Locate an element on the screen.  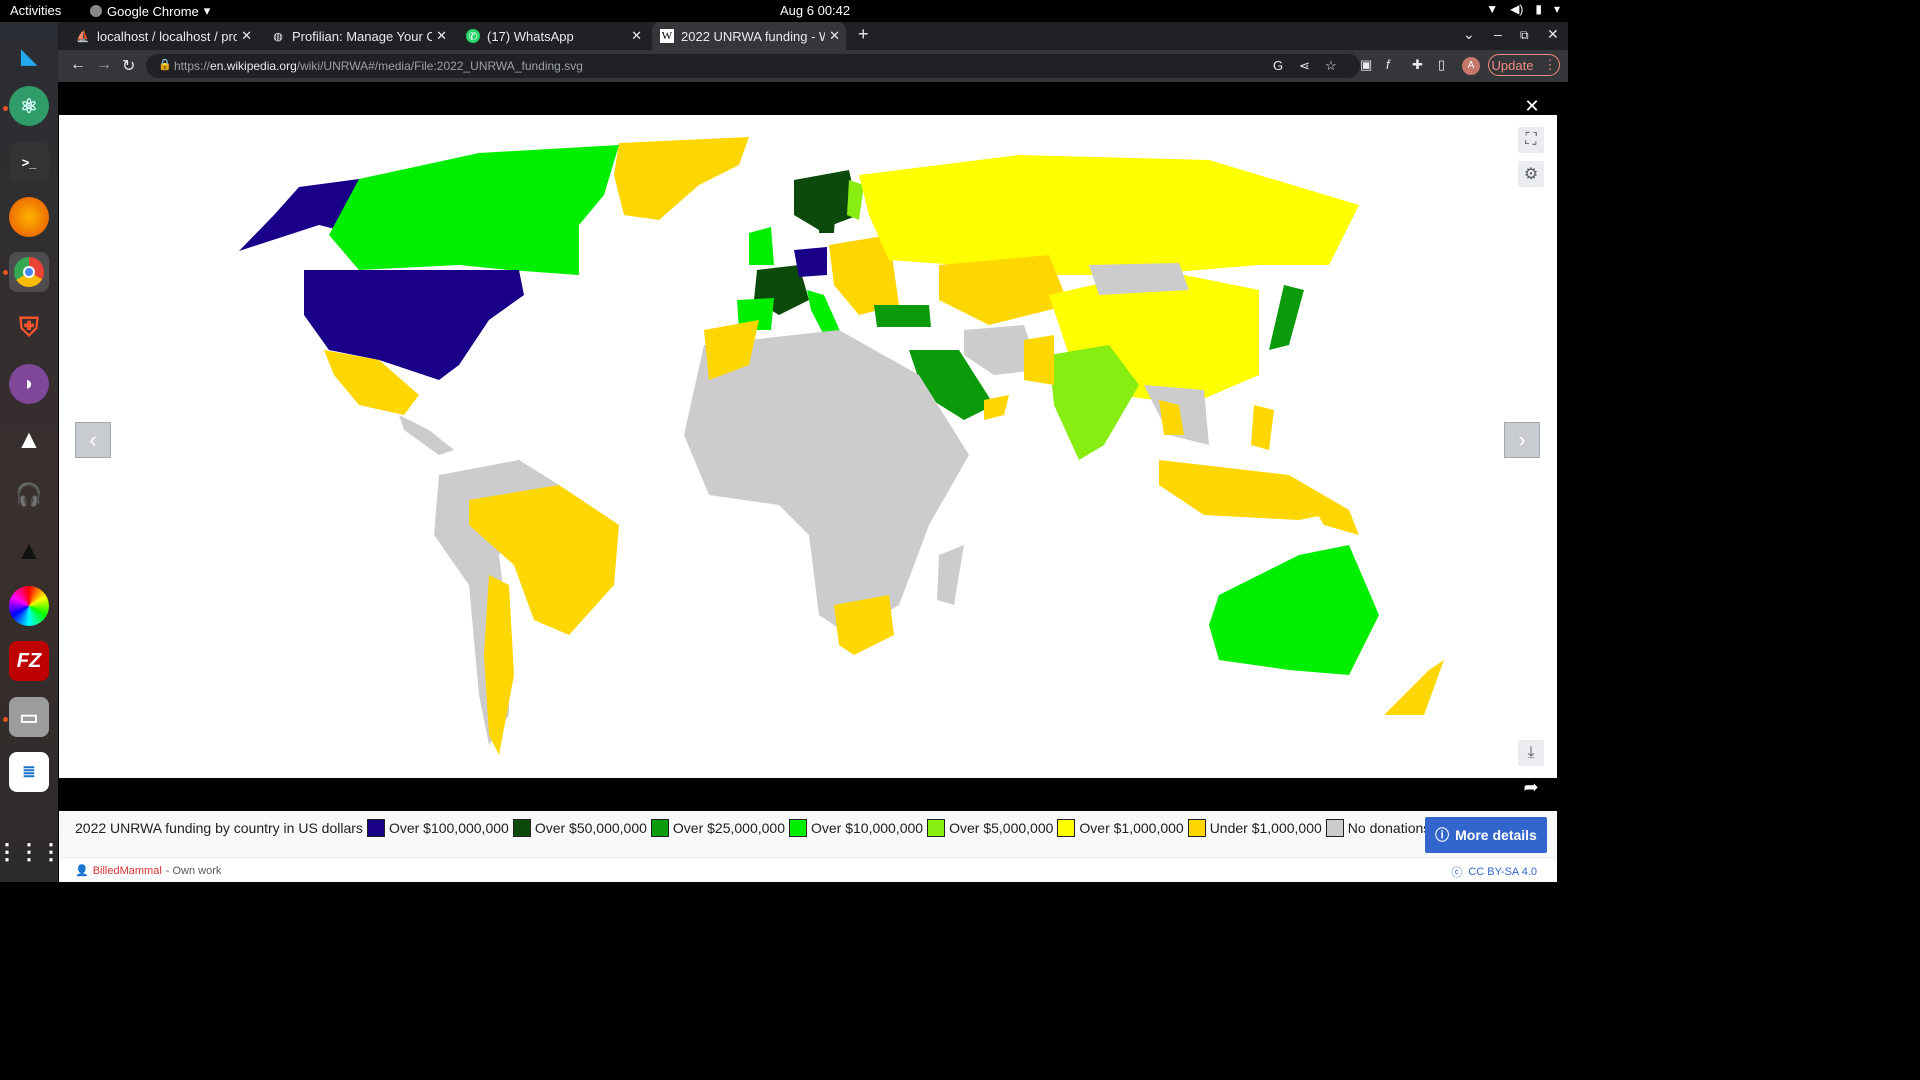
minimize-icon: – is located at coordinates (1498, 34).